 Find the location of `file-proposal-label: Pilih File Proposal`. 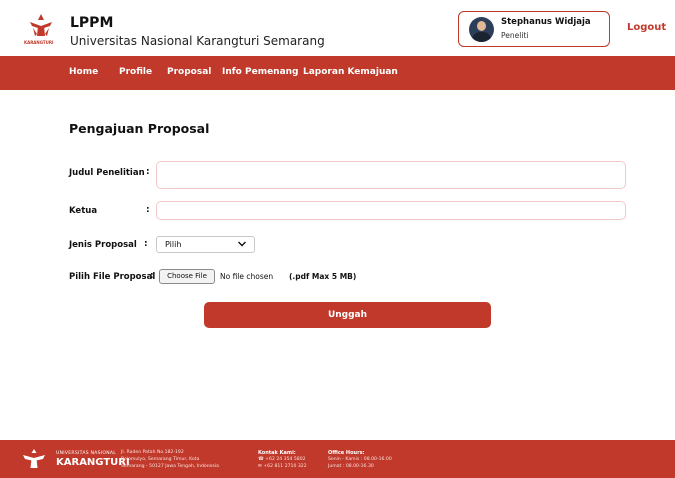

file-proposal-label: Pilih File Proposal is located at coordinates (112, 277).